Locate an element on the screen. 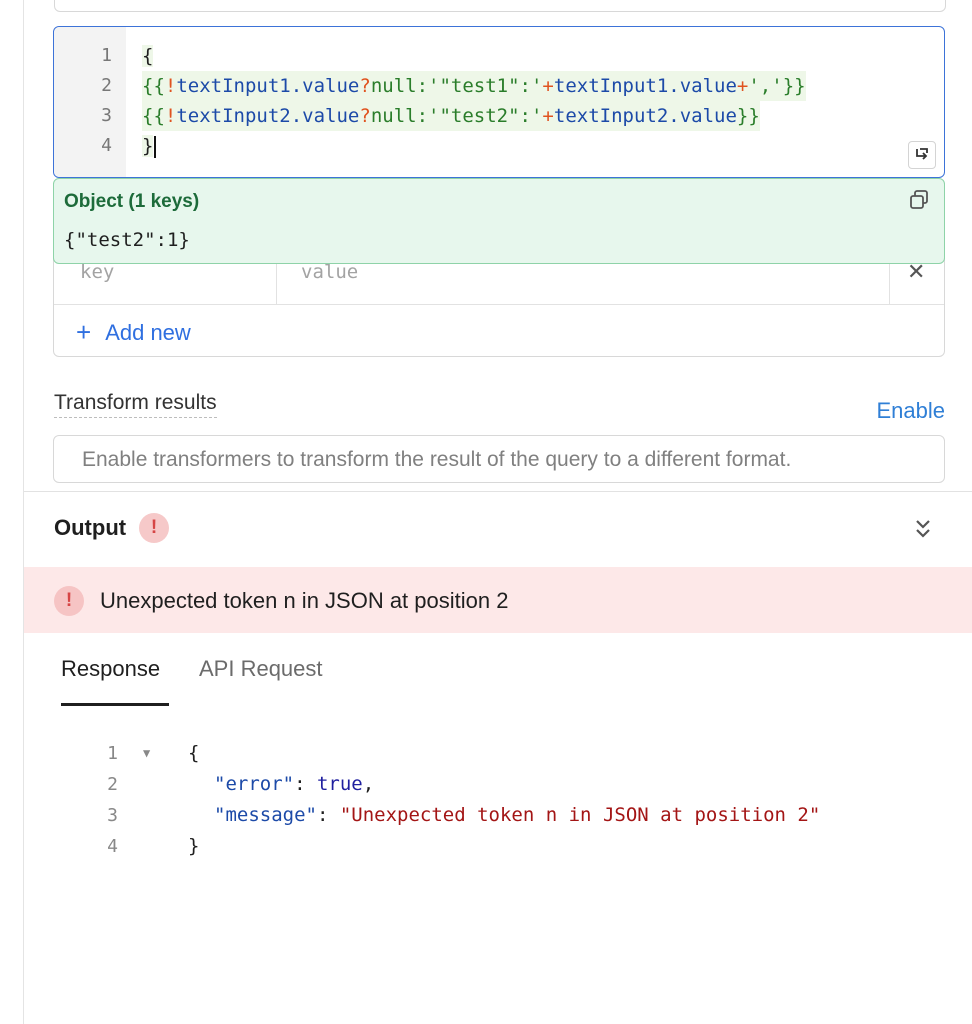 The width and height of the screenshot is (972, 1024). json-key: "message" is located at coordinates (265, 815).